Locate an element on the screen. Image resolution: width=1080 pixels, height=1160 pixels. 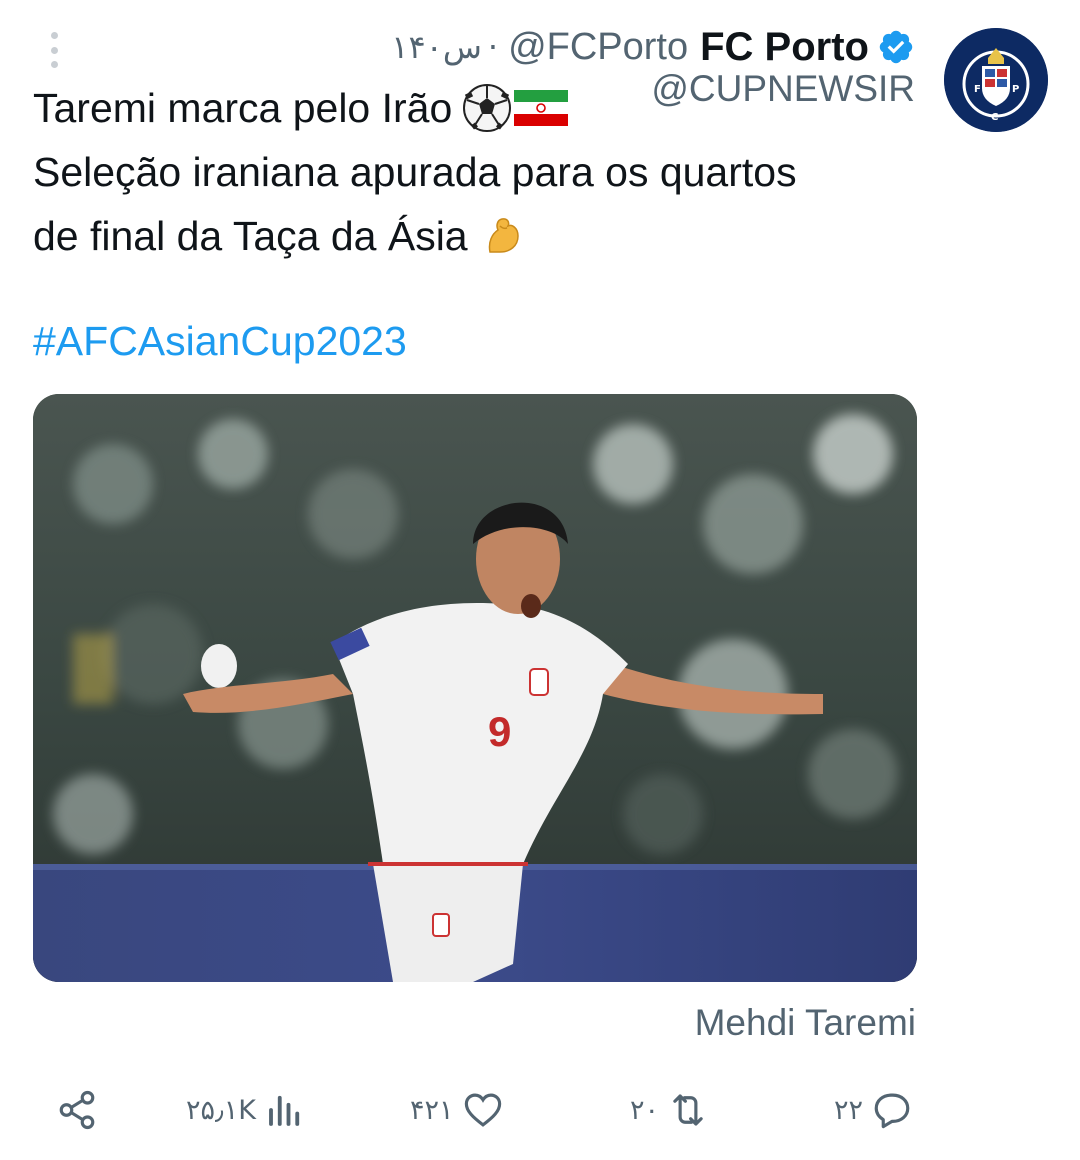
author-name: FC Porto is located at coordinates (784, 47).